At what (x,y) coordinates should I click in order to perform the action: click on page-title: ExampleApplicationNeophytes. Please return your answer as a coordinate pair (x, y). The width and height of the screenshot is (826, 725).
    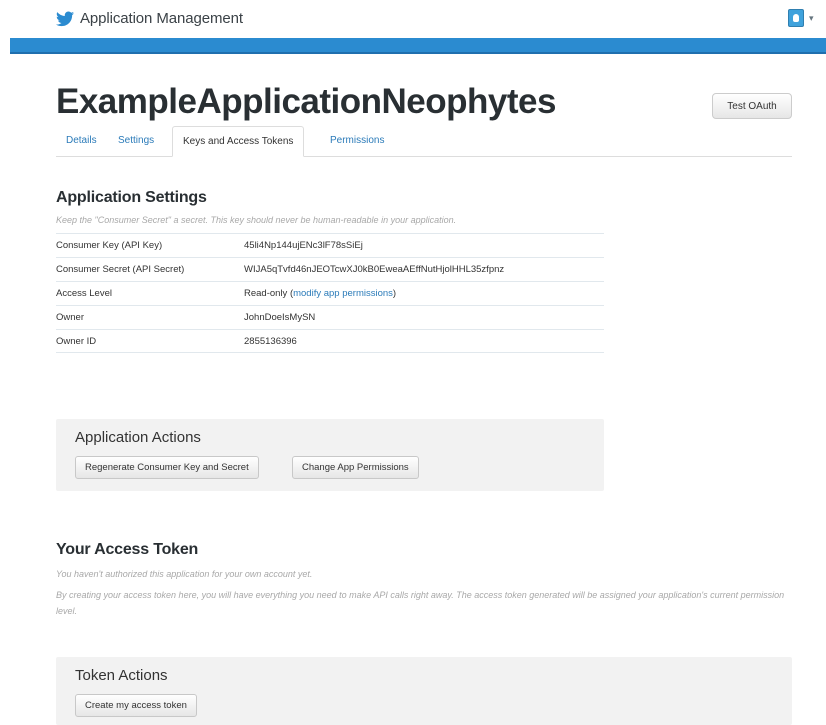
    Looking at the image, I should click on (306, 101).